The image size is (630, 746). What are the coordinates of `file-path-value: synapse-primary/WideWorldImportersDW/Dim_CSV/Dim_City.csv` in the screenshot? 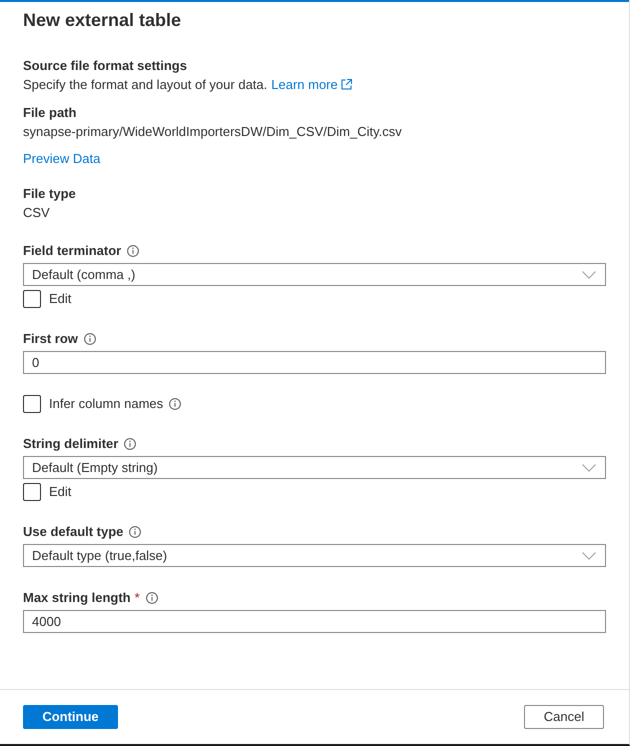 It's located at (212, 132).